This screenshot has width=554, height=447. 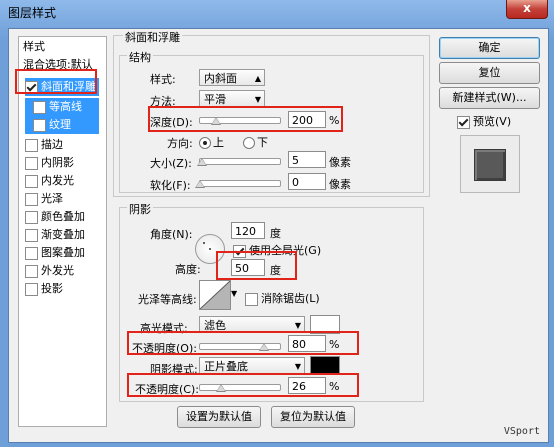 I want to click on shading-group-title: 阴影, so click(x=140, y=209).